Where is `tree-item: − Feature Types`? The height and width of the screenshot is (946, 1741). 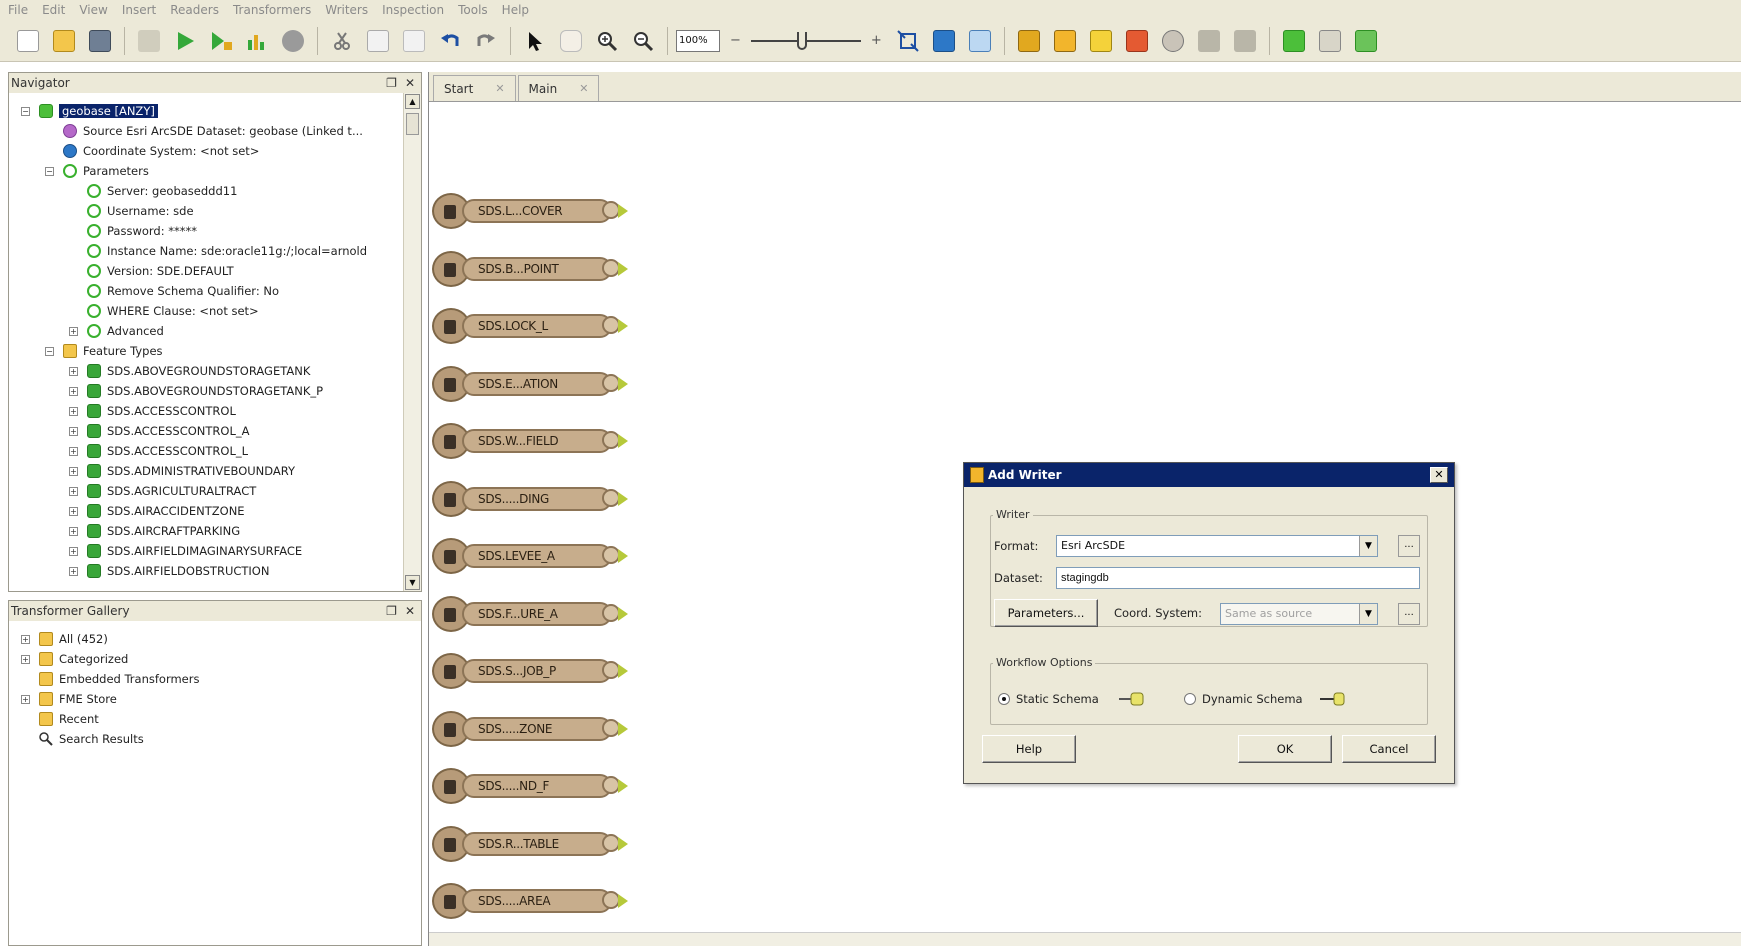 tree-item: − Feature Types is located at coordinates (206, 351).